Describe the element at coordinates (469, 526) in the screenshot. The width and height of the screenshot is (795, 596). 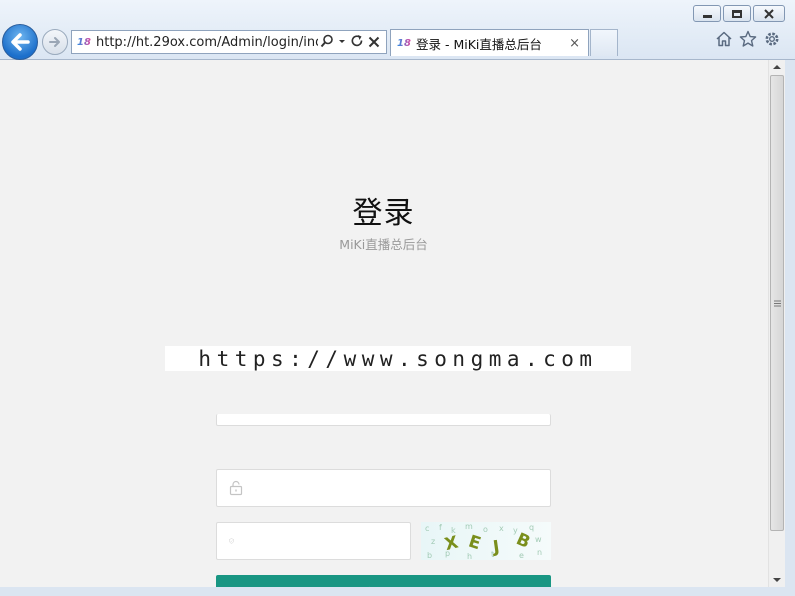
I see `svg-text: m` at that location.